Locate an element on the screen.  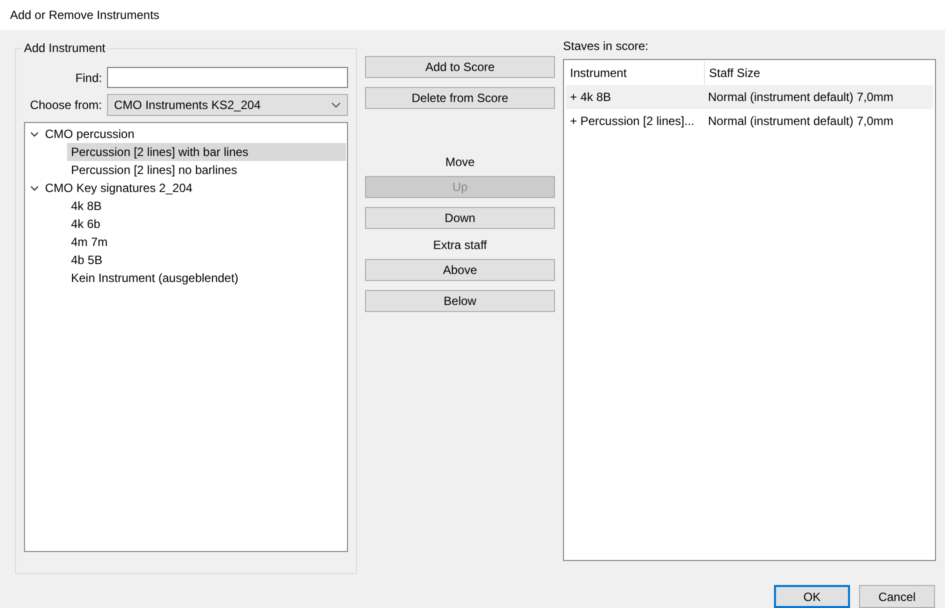
dialog-button: OK is located at coordinates (812, 596).